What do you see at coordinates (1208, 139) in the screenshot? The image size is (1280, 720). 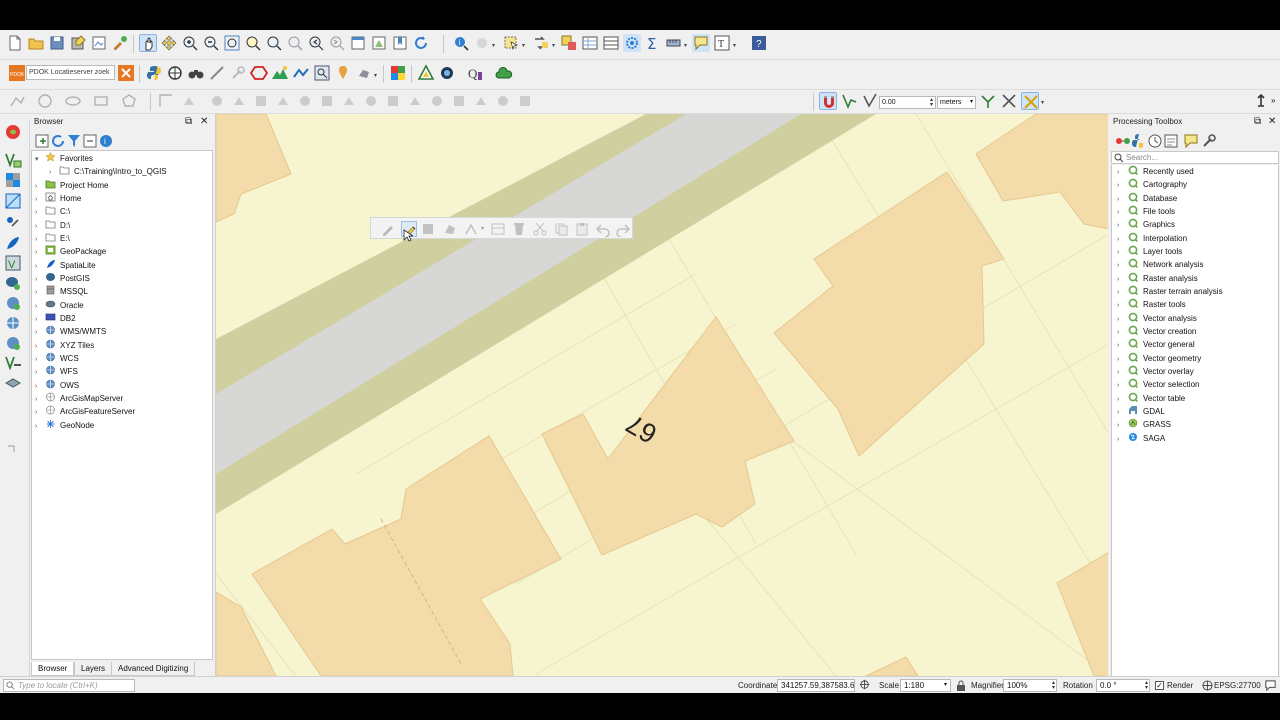 I see `processing-options-icon` at bounding box center [1208, 139].